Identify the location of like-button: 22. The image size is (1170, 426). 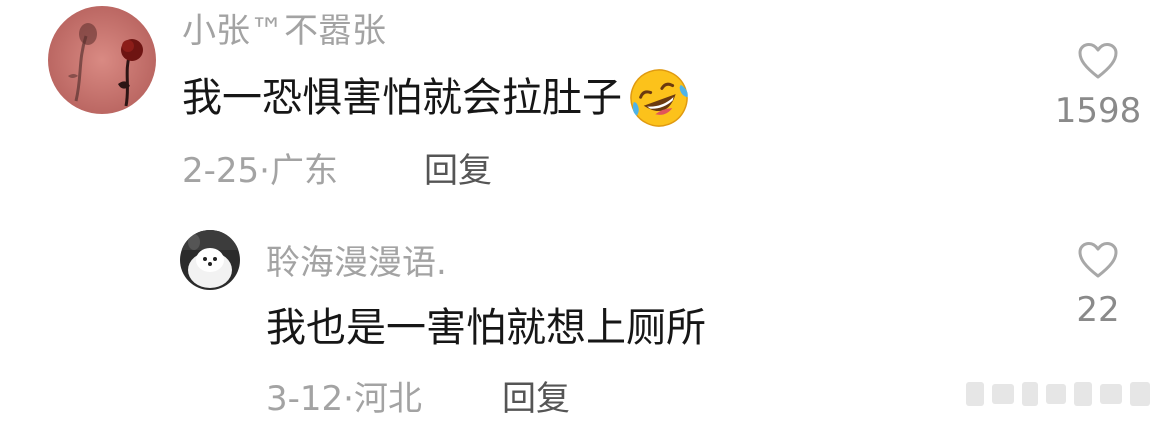
(1098, 284).